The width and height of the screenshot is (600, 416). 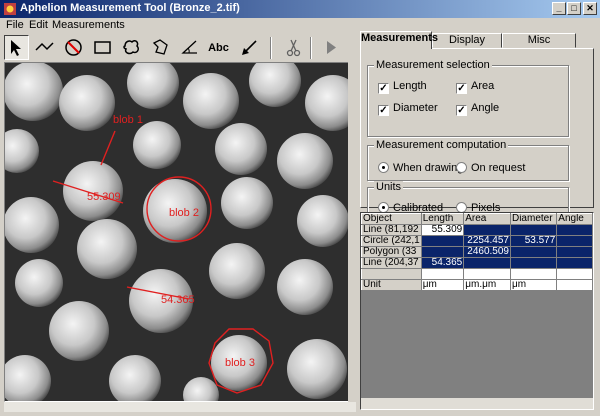 What do you see at coordinates (539, 40) in the screenshot?
I see `tab-misc: Misc` at bounding box center [539, 40].